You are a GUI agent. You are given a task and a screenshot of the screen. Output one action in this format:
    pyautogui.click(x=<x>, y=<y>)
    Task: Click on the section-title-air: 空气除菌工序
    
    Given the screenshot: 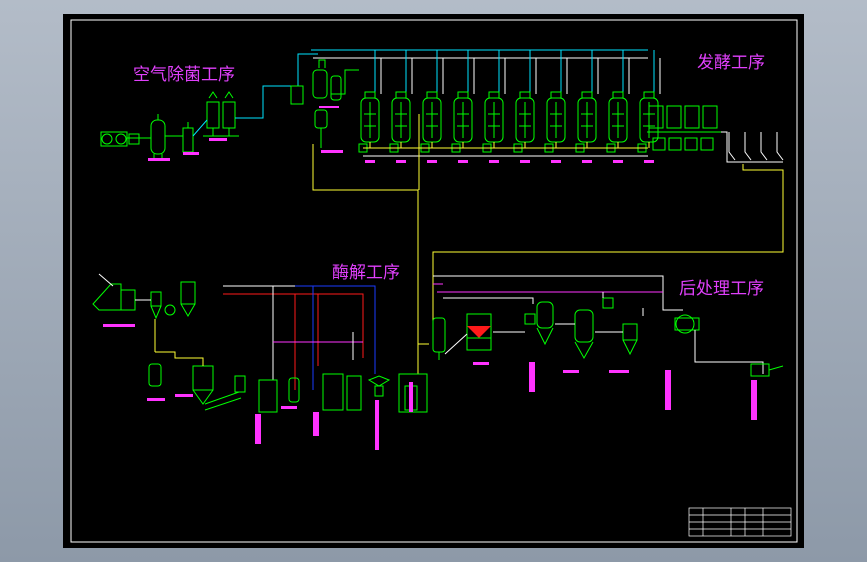 What is the action you would take?
    pyautogui.click(x=184, y=75)
    